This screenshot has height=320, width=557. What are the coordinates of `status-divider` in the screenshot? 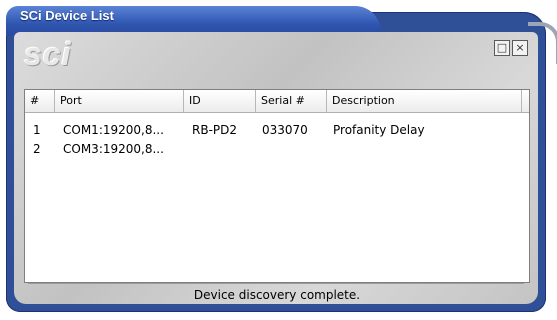 It's located at (276, 283).